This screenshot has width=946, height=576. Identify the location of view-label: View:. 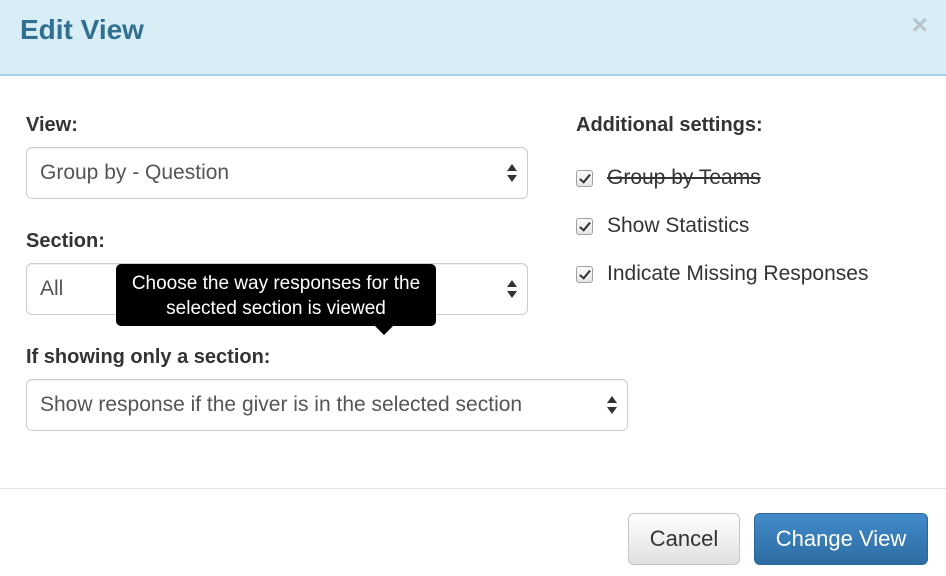
(52, 125).